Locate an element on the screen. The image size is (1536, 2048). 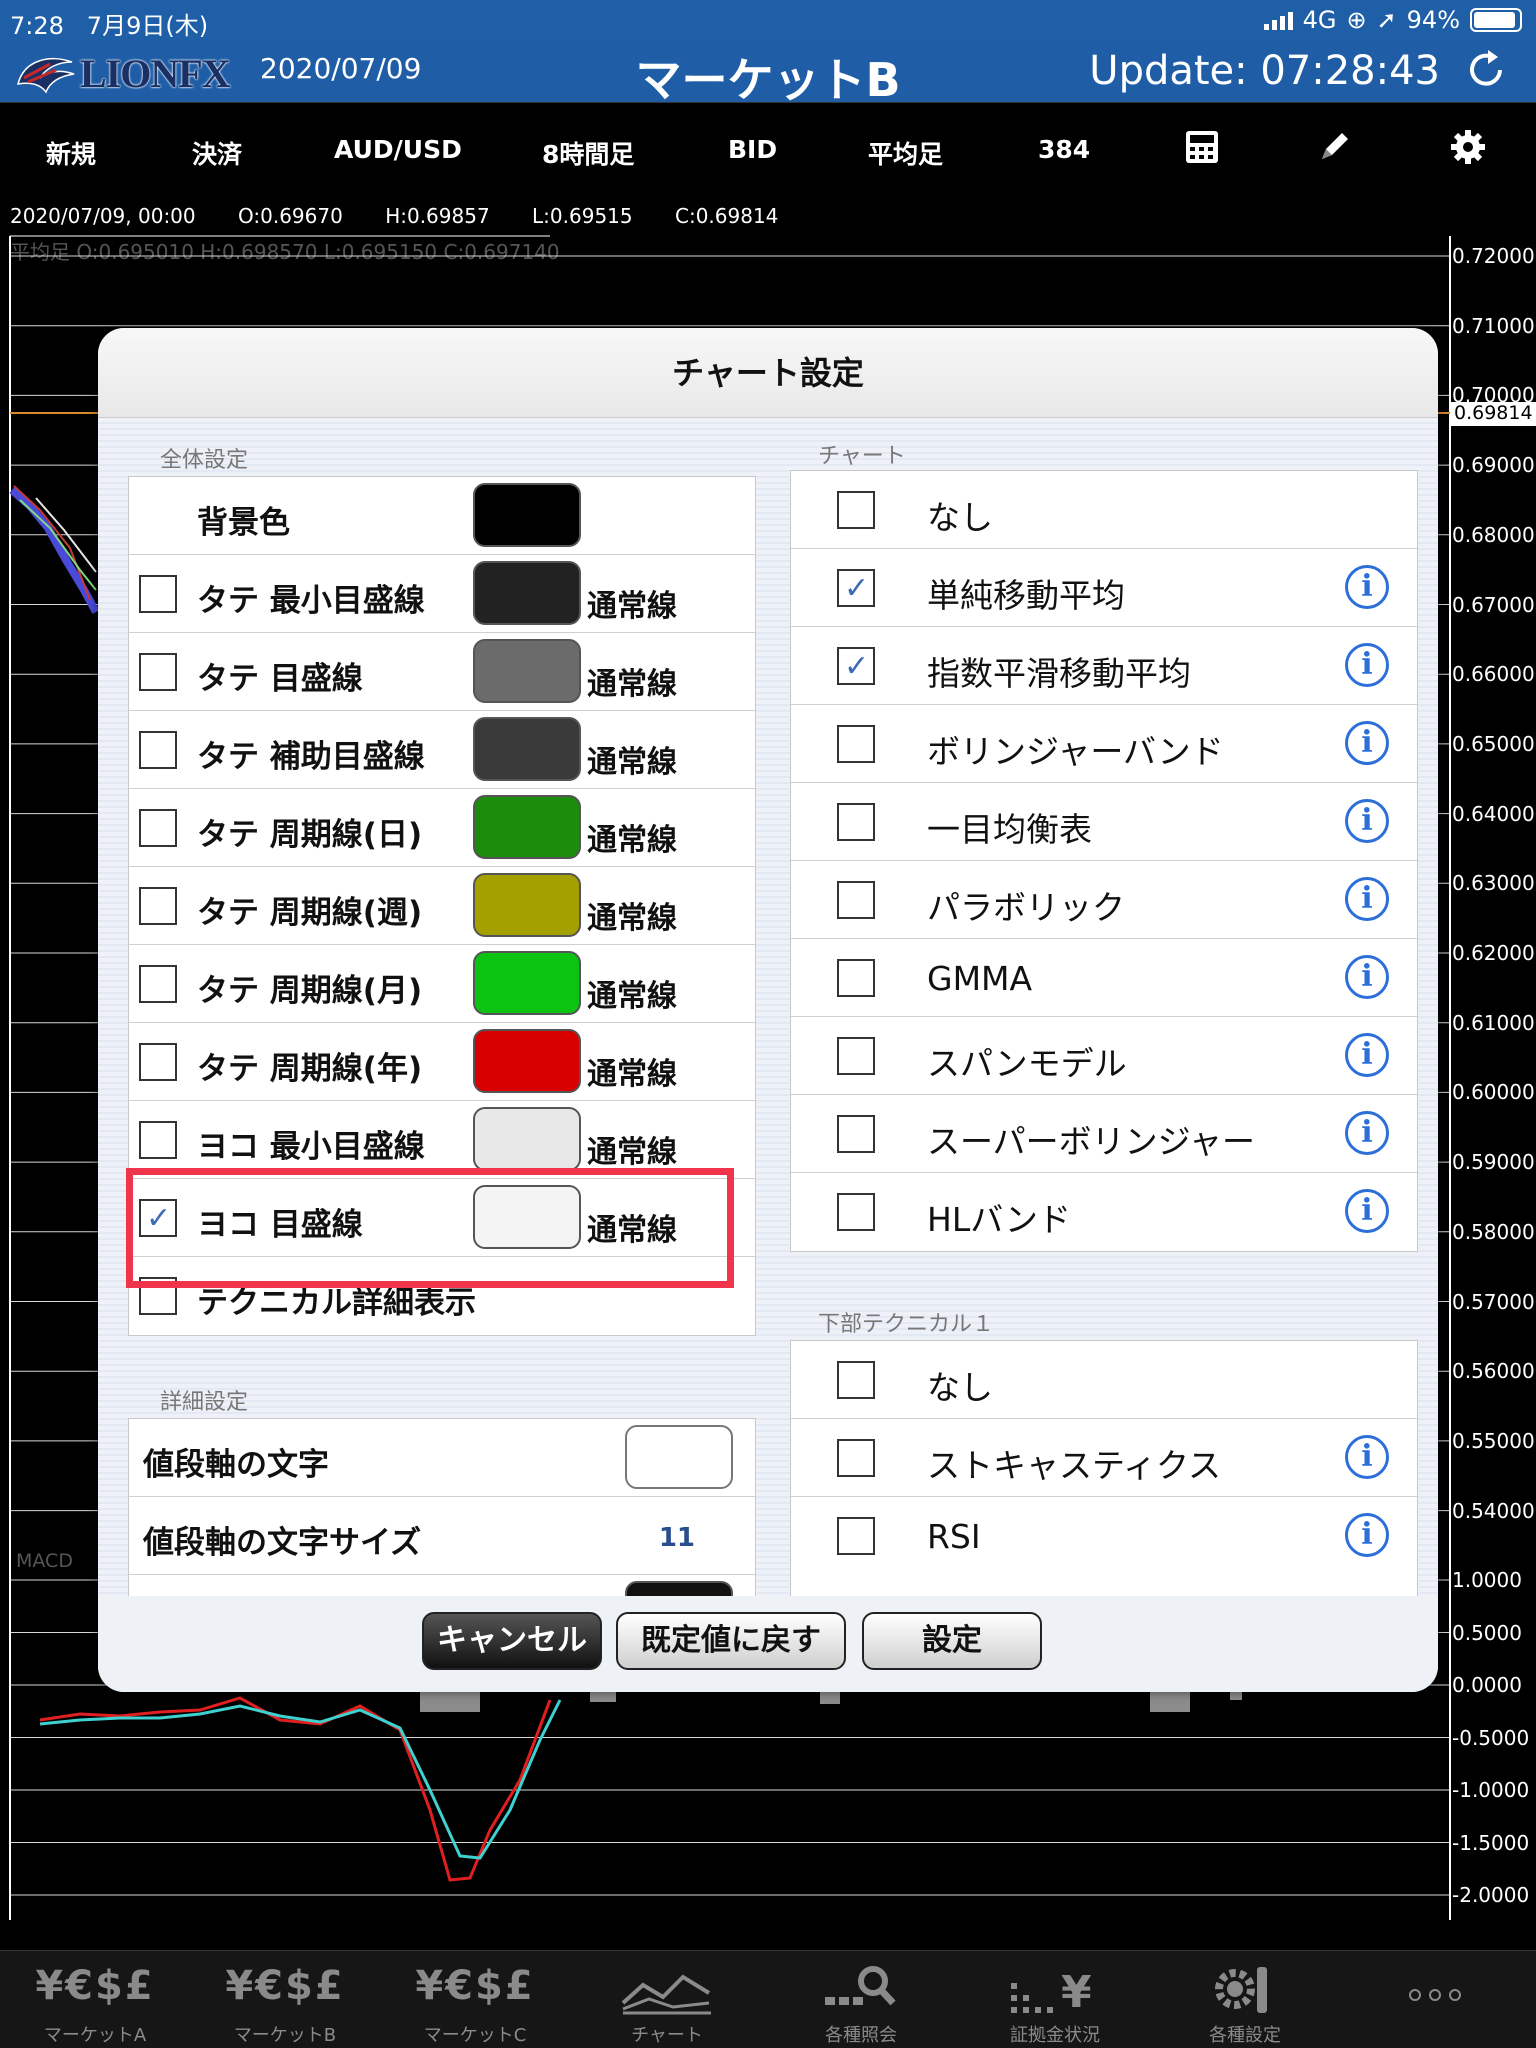
price-axis-label: 0.56000 is located at coordinates (1493, 1371).